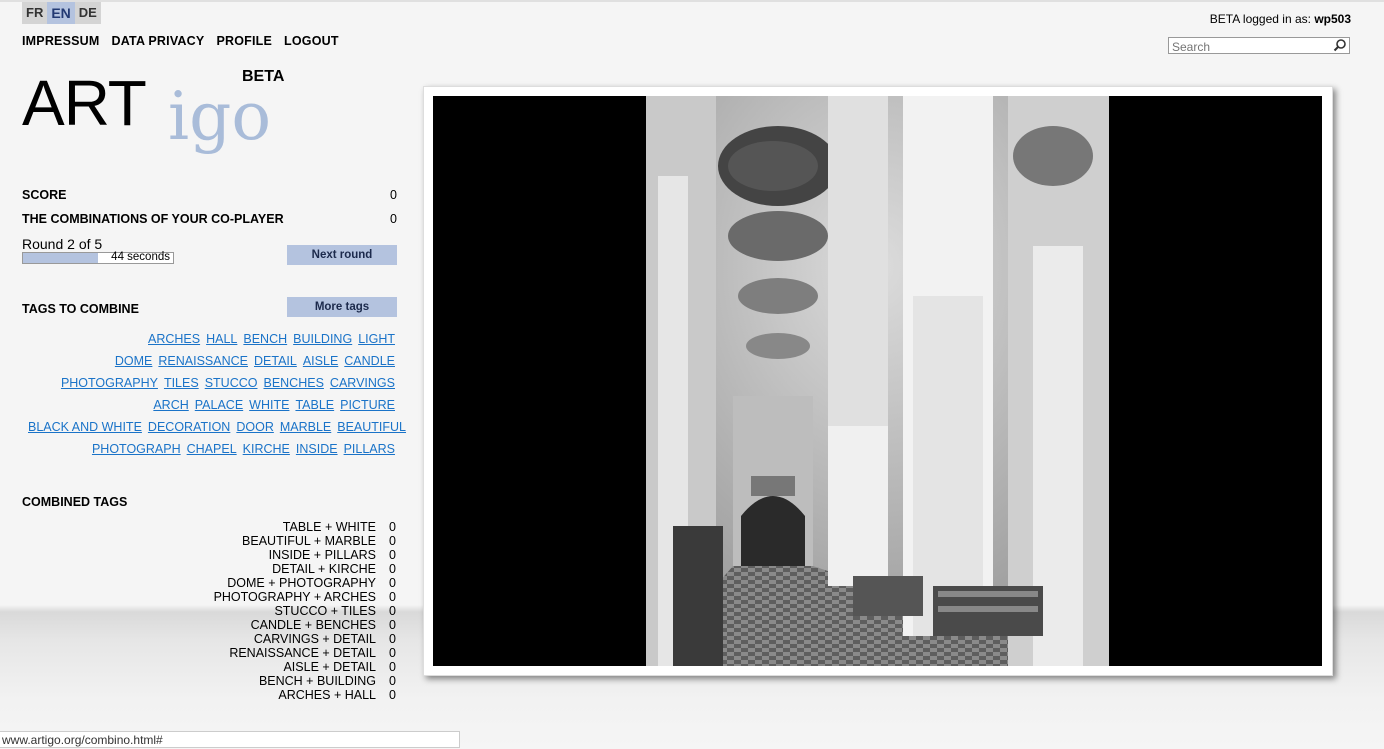 The width and height of the screenshot is (1384, 749). What do you see at coordinates (60, 258) in the screenshot?
I see `timer-progress-fill` at bounding box center [60, 258].